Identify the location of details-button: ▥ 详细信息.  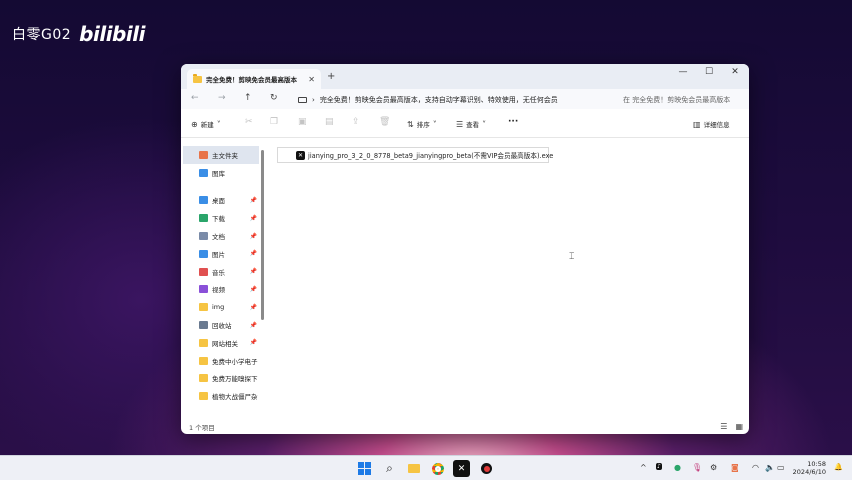
(711, 124).